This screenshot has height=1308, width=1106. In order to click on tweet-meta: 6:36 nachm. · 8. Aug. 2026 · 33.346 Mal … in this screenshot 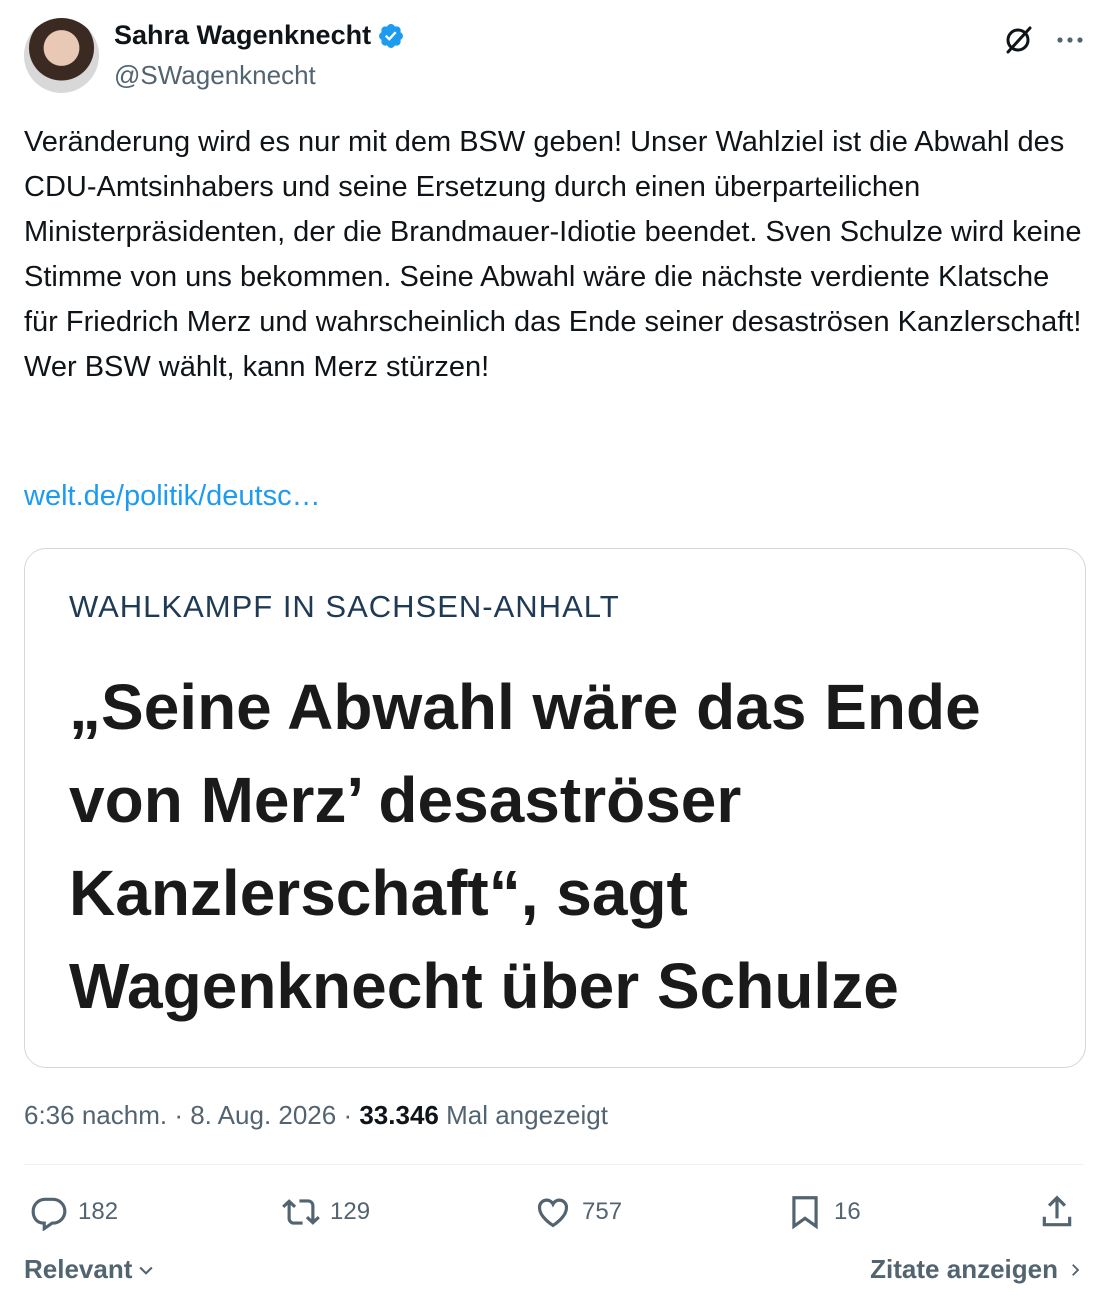, I will do `click(316, 1115)`.